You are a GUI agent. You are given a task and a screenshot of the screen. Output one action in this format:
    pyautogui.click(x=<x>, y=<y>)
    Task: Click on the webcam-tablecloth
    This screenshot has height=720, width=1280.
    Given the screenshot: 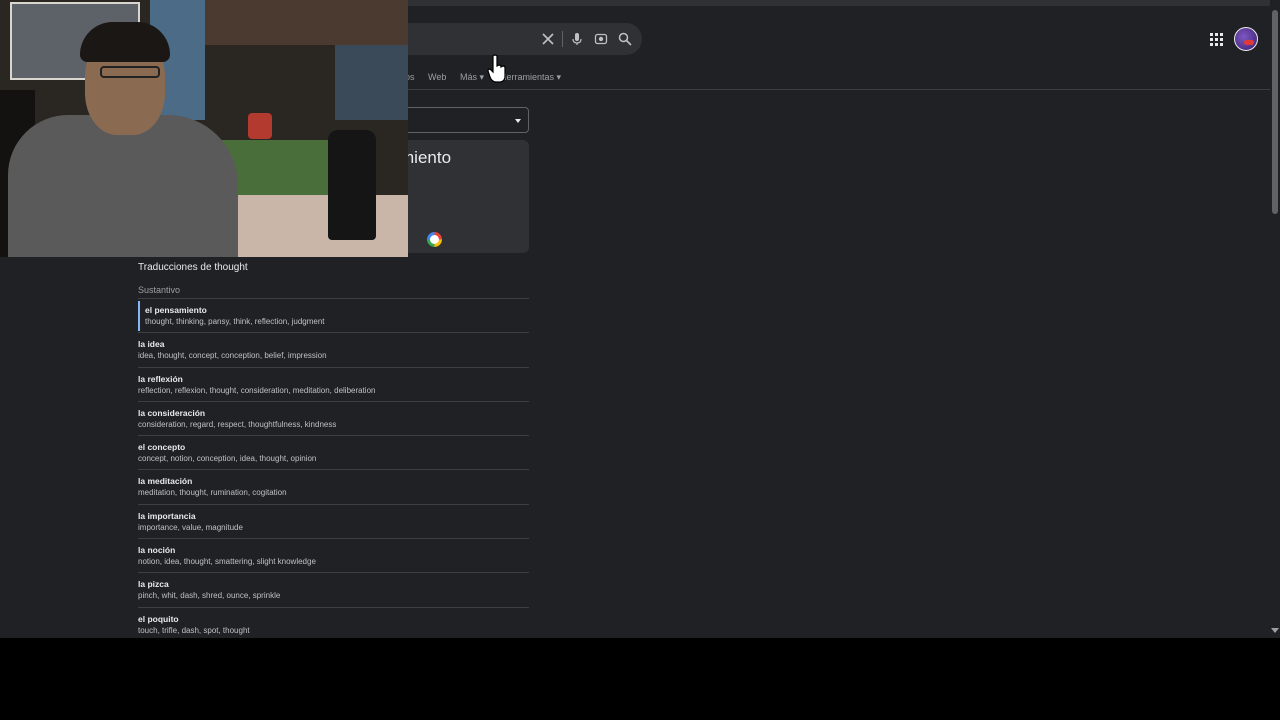 What is the action you would take?
    pyautogui.click(x=319, y=226)
    